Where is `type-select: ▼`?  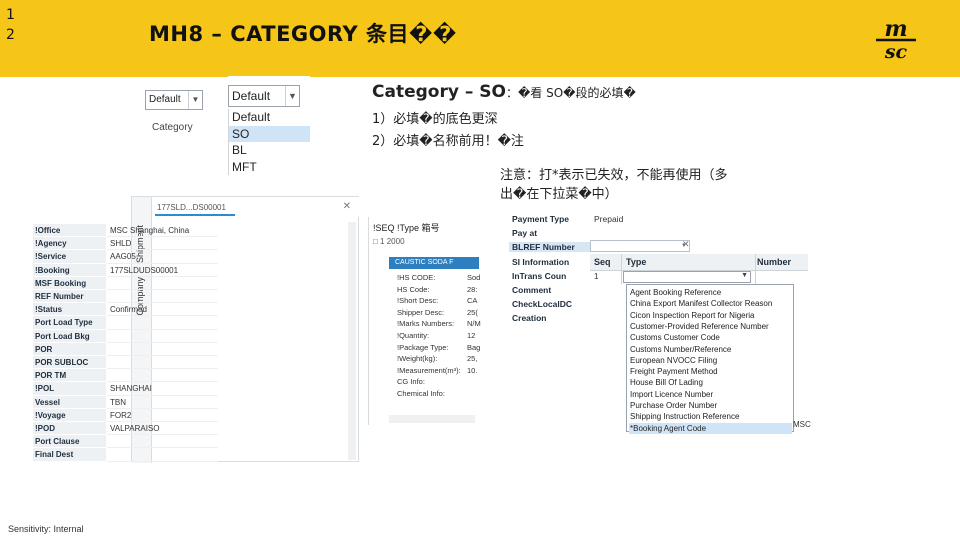 type-select: ▼ is located at coordinates (687, 277).